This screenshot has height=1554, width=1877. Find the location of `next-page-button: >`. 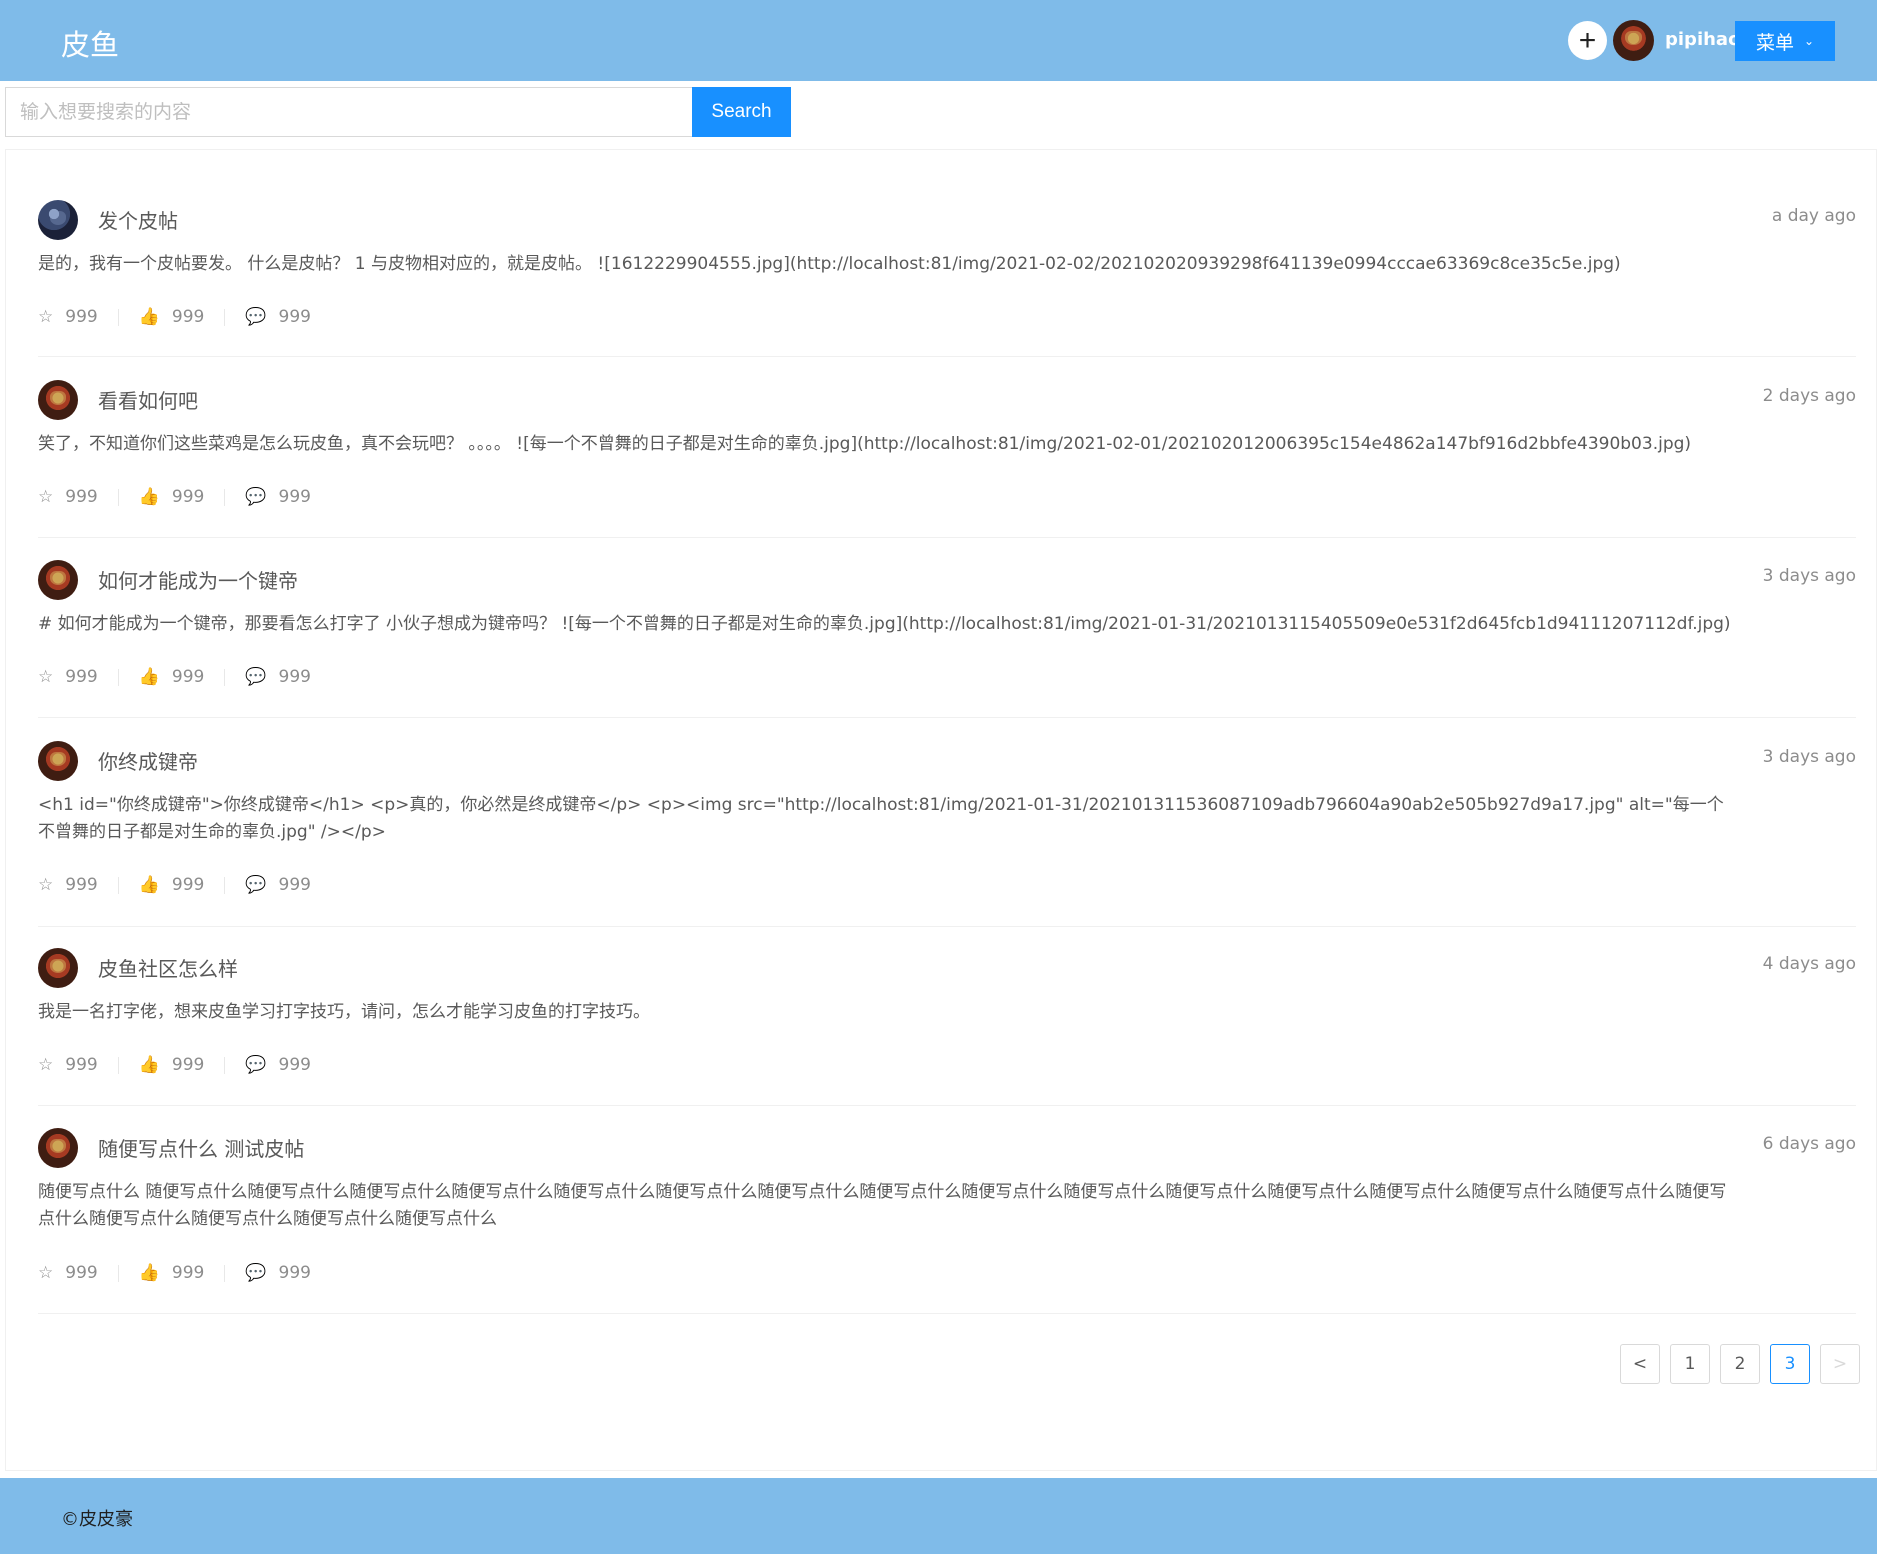

next-page-button: > is located at coordinates (1840, 1364).